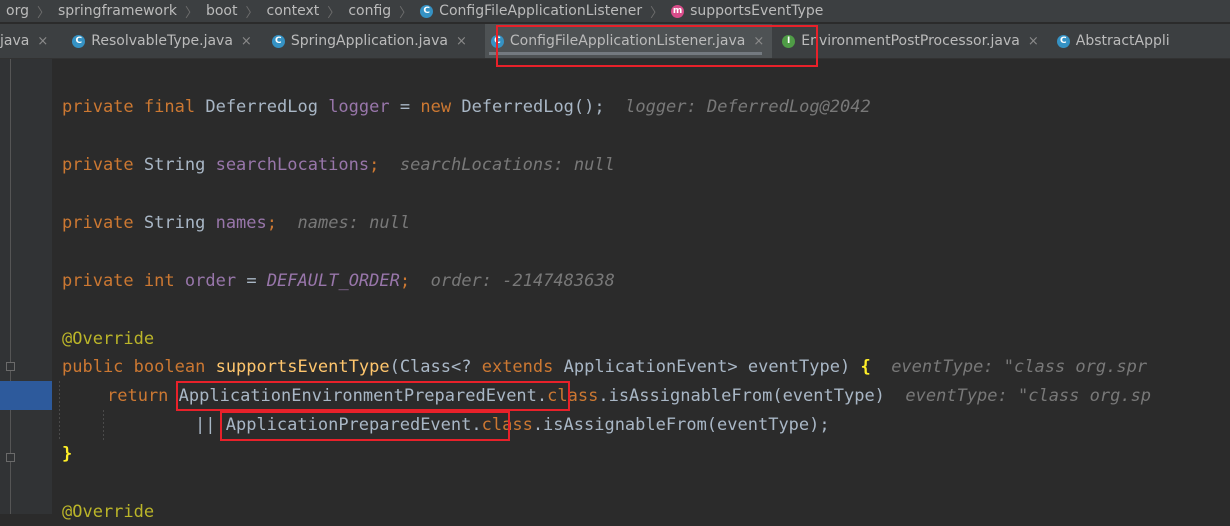  I want to click on breadcrumb-item-method: m supportsEventType, so click(747, 11).